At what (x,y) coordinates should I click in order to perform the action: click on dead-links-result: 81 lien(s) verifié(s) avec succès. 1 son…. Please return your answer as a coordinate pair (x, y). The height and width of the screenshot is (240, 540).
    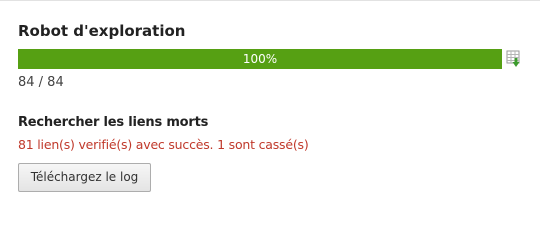
    Looking at the image, I should click on (163, 144).